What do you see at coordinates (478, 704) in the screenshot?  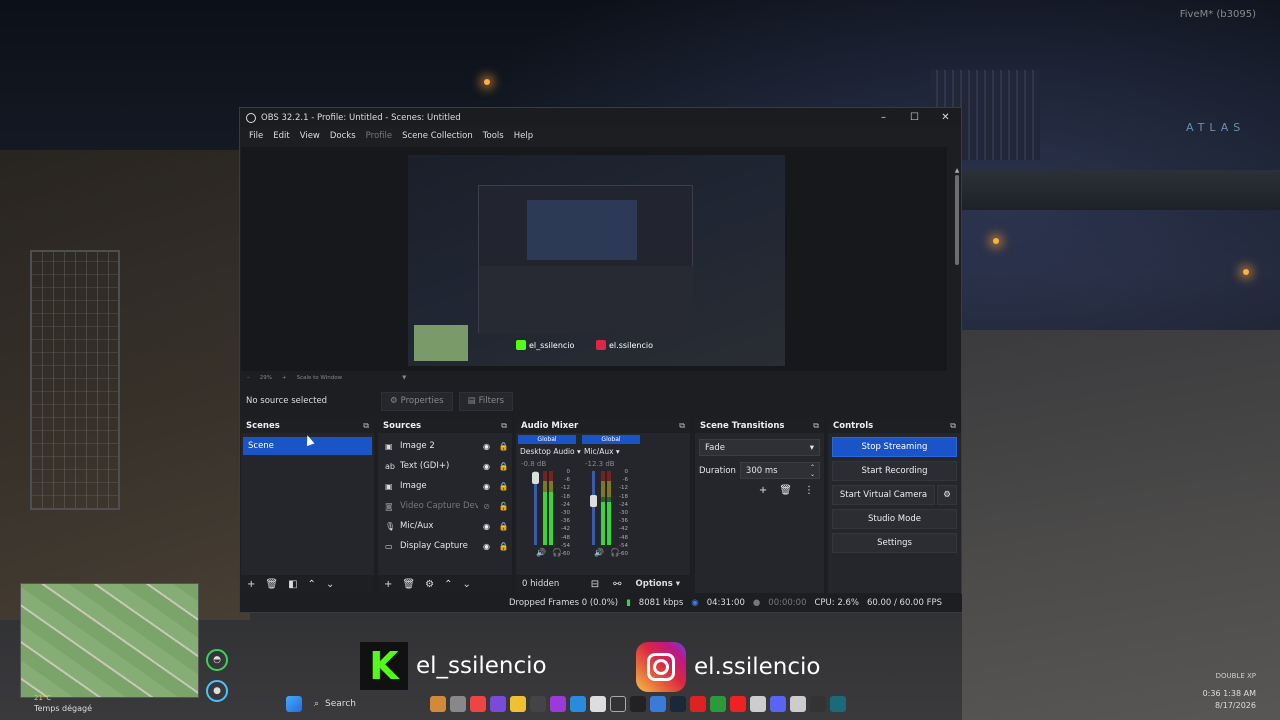 I see `chrome-icon` at bounding box center [478, 704].